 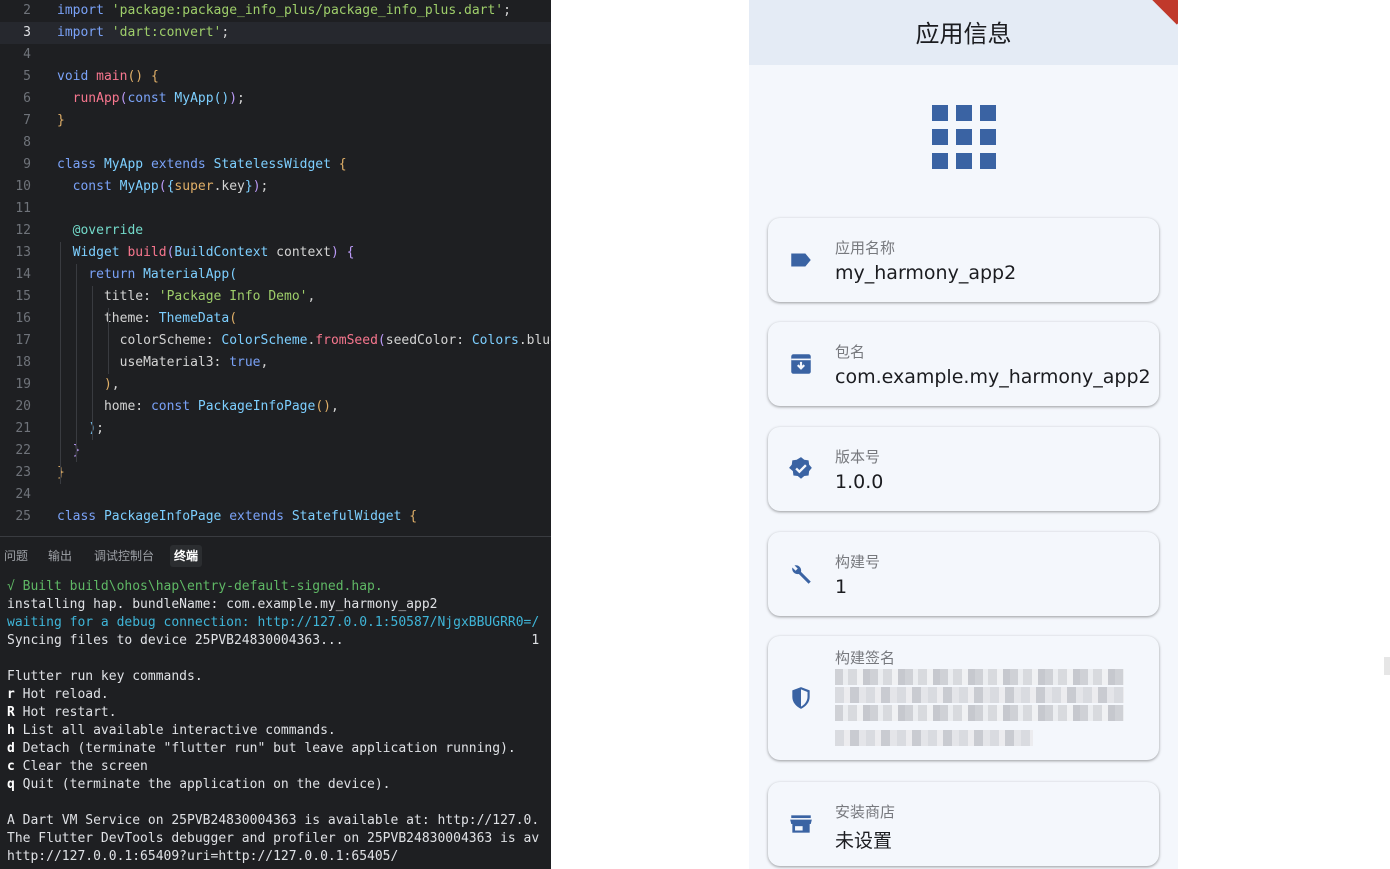 I want to click on line-number: 21, so click(x=23, y=428).